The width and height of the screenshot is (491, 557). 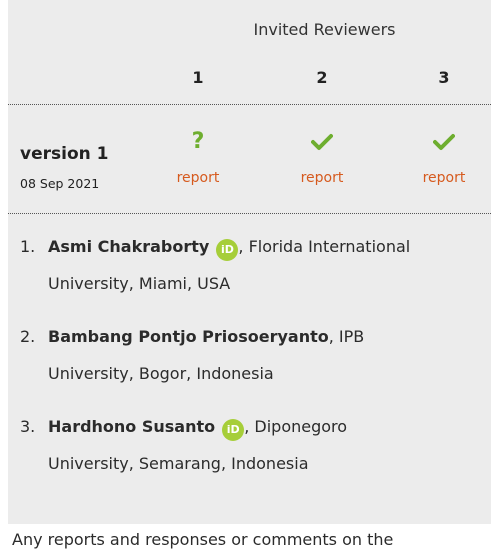 What do you see at coordinates (28, 426) in the screenshot?
I see `reviewer-number: 3.` at bounding box center [28, 426].